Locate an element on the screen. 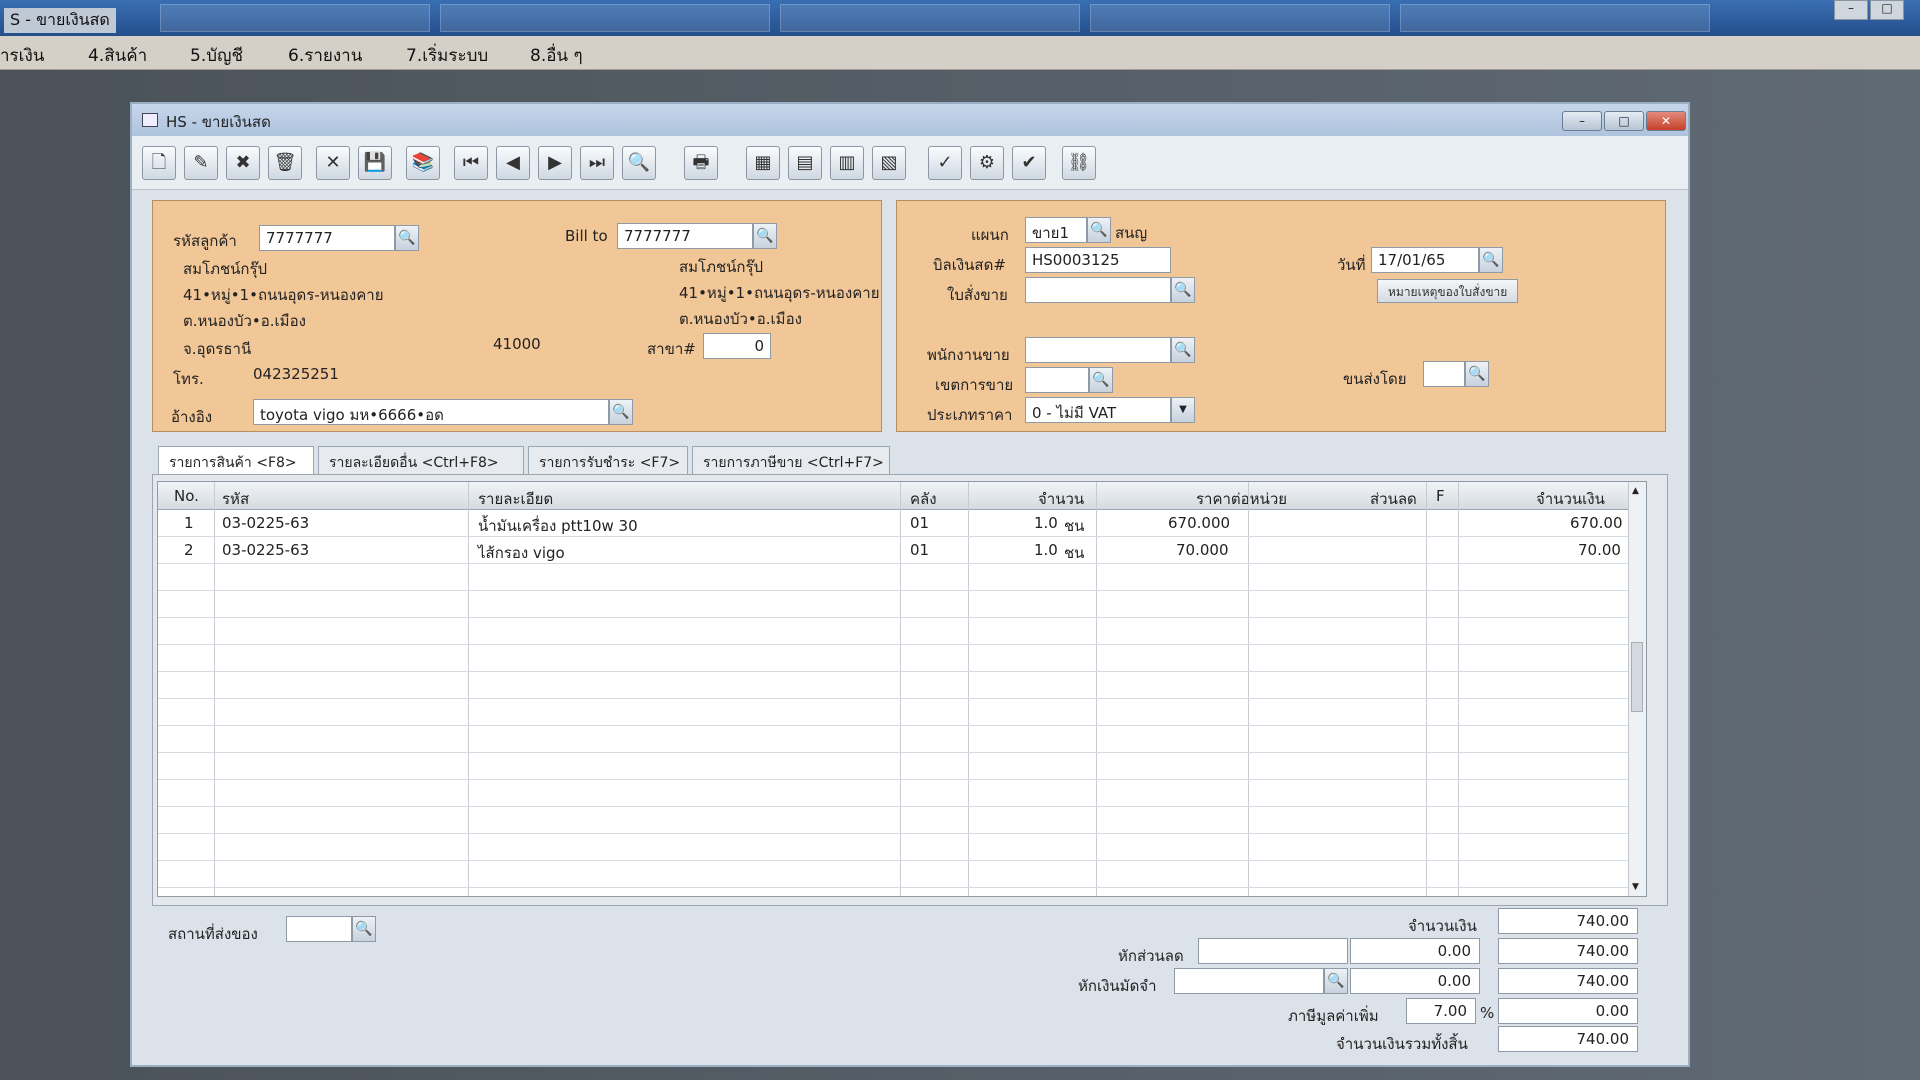 This screenshot has width=1920, height=1080. col-header-discount: ส่วนลด is located at coordinates (1393, 499).